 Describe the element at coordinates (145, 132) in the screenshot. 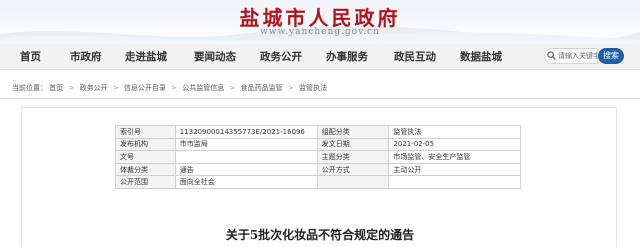

I see `meta-key: 索引号` at that location.